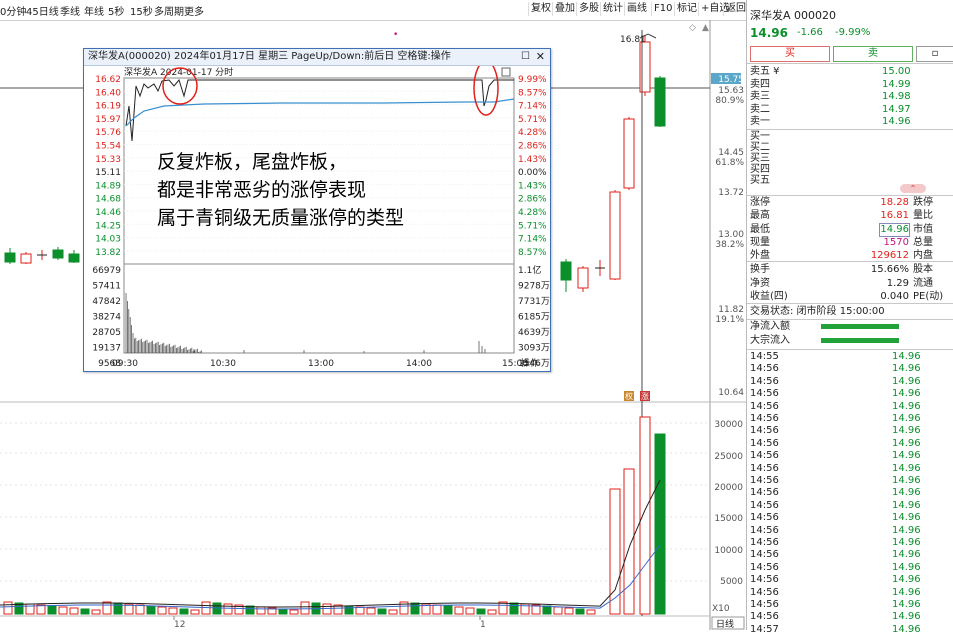  Describe the element at coordinates (106, 333) in the screenshot. I see `vol-left: 28705` at that location.